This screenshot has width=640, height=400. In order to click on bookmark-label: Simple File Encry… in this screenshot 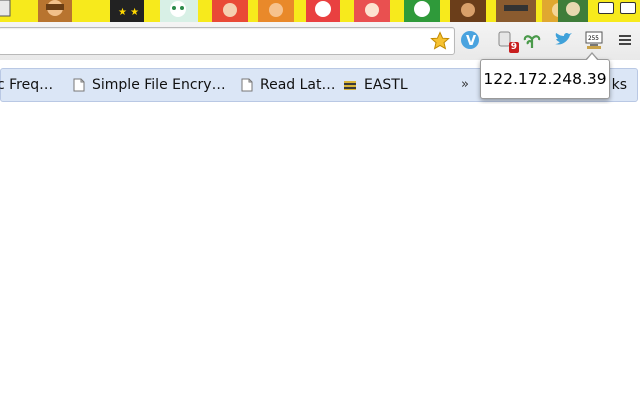, I will do `click(159, 85)`.